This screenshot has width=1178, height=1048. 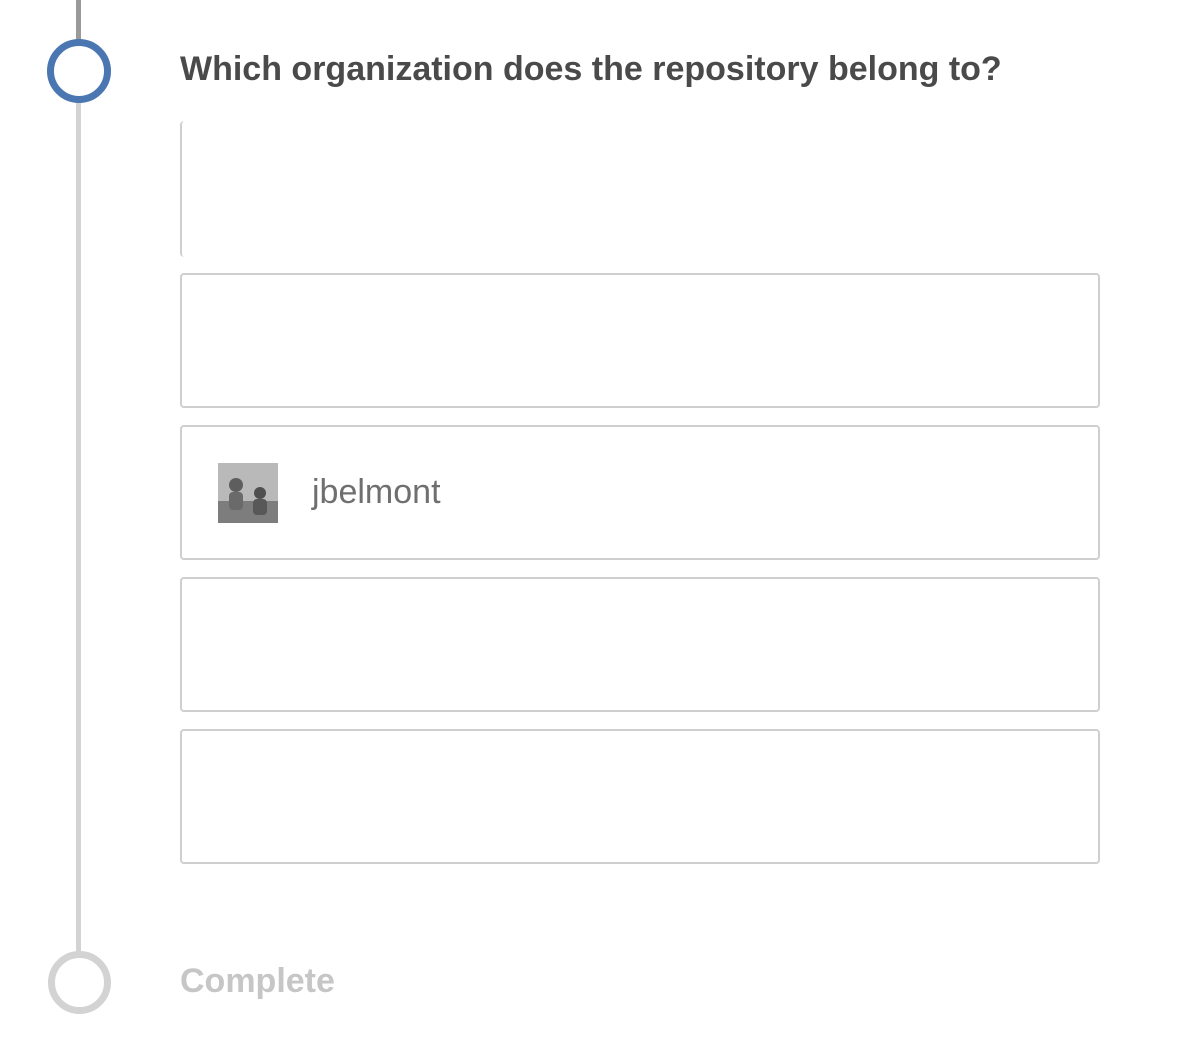 I want to click on current-step-indicator, so click(x=79, y=71).